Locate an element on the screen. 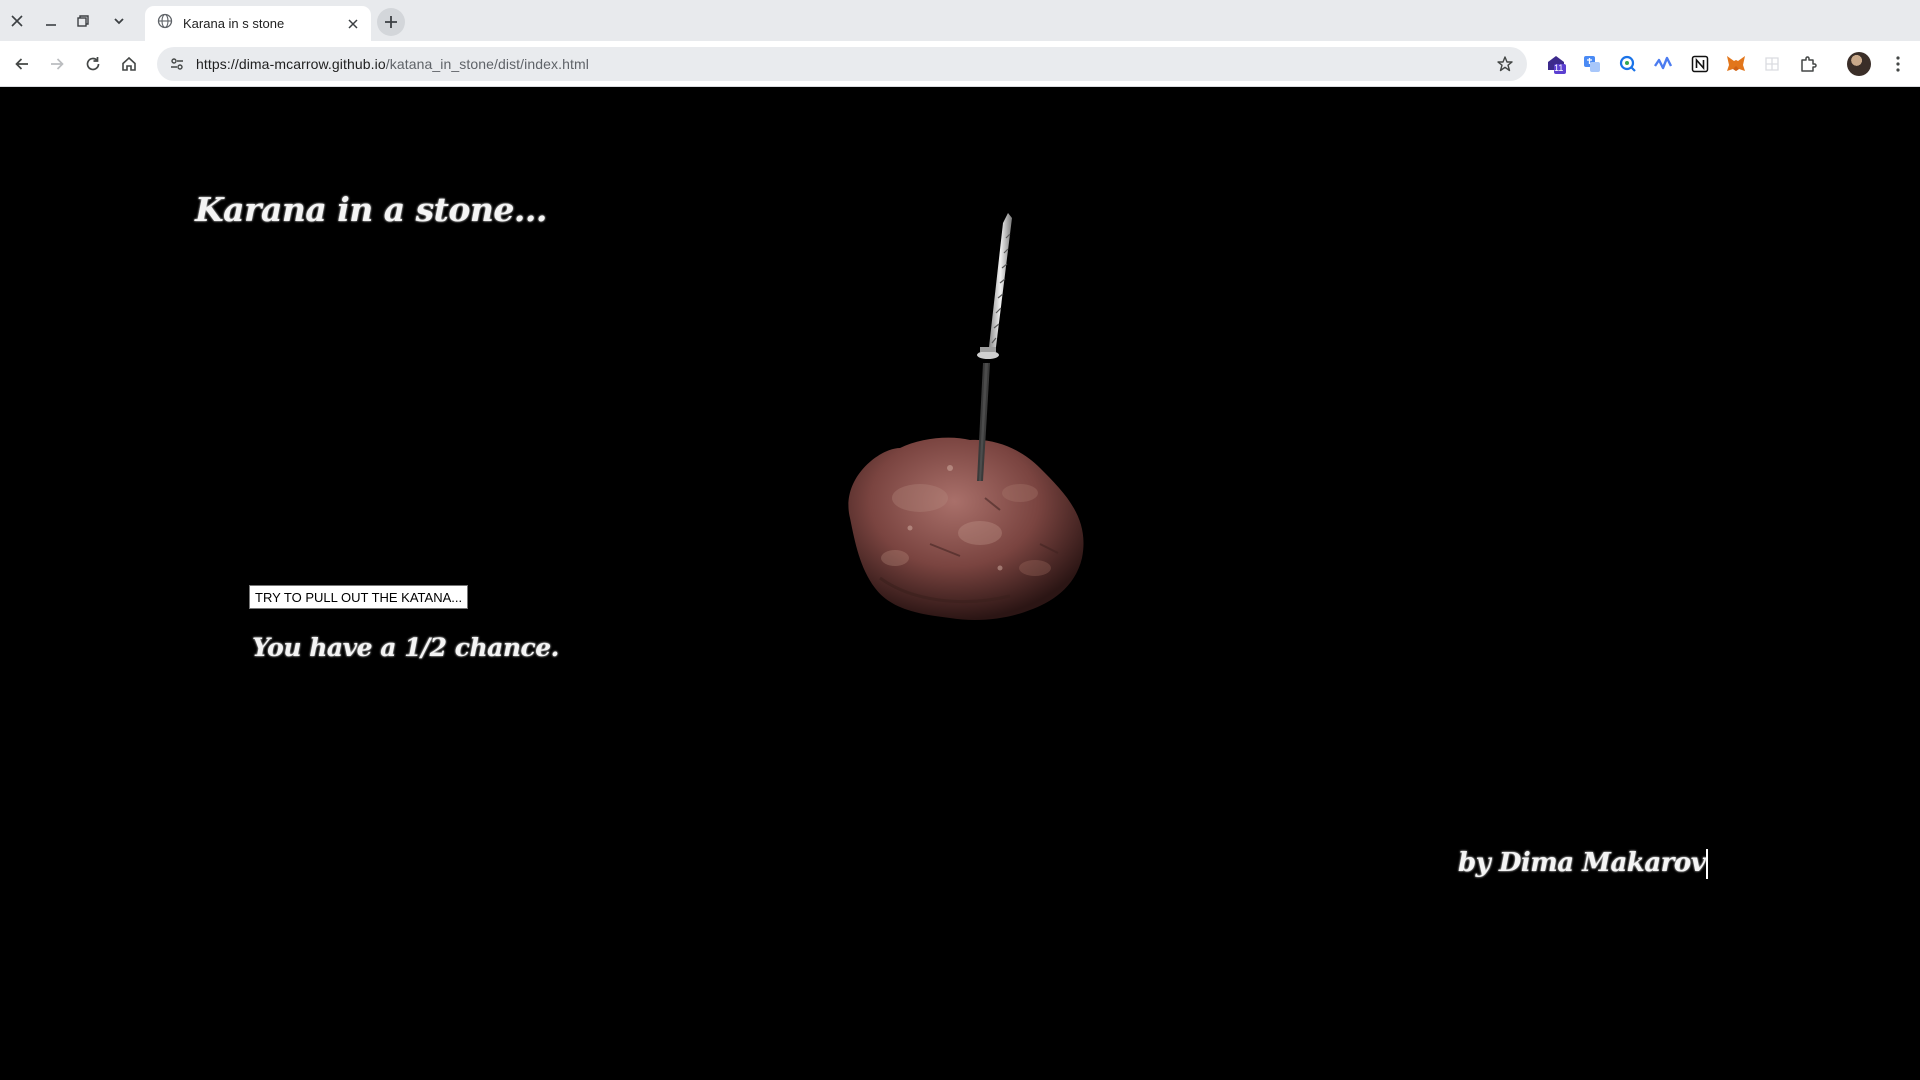 Image resolution: width=1920 pixels, height=1080 pixels. extension-grid-icon is located at coordinates (1772, 64).